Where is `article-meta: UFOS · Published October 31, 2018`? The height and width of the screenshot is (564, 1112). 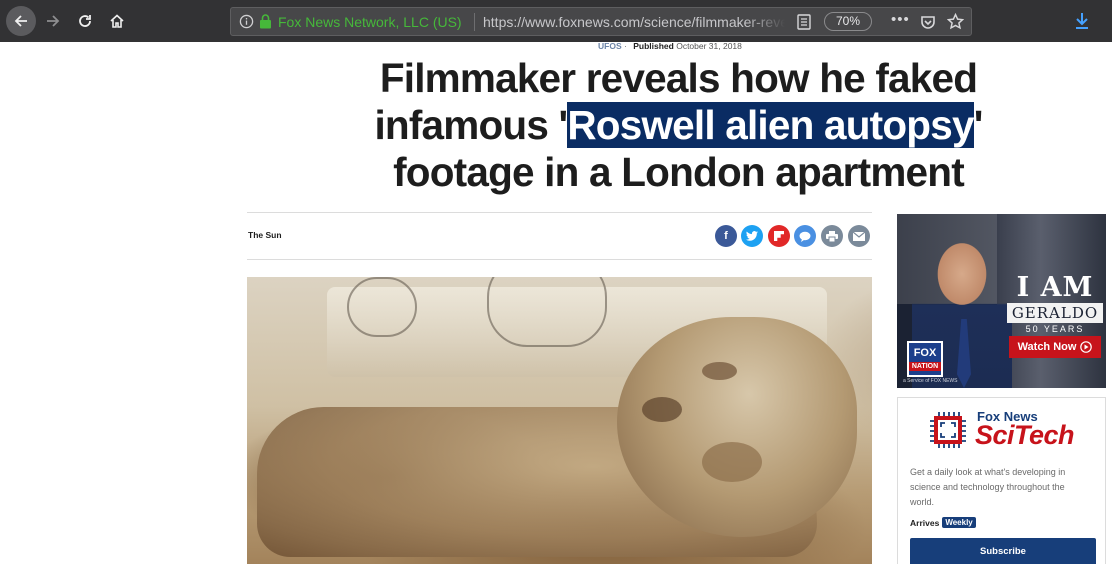 article-meta: UFOS · Published October 31, 2018 is located at coordinates (670, 46).